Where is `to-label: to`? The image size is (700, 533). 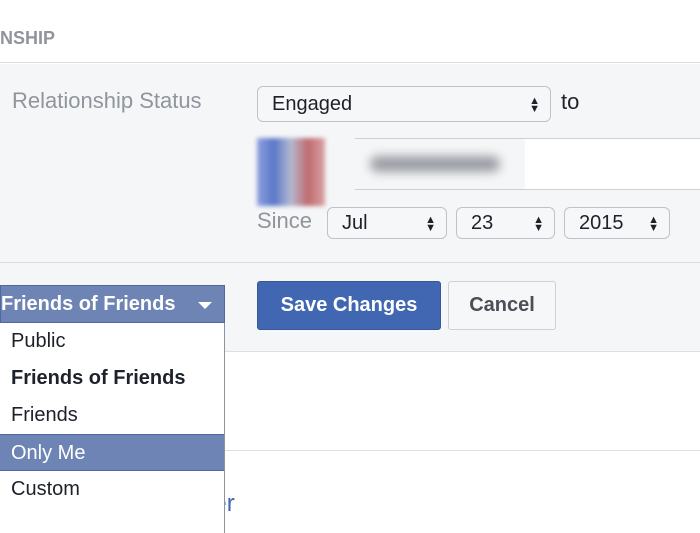
to-label: to is located at coordinates (570, 101).